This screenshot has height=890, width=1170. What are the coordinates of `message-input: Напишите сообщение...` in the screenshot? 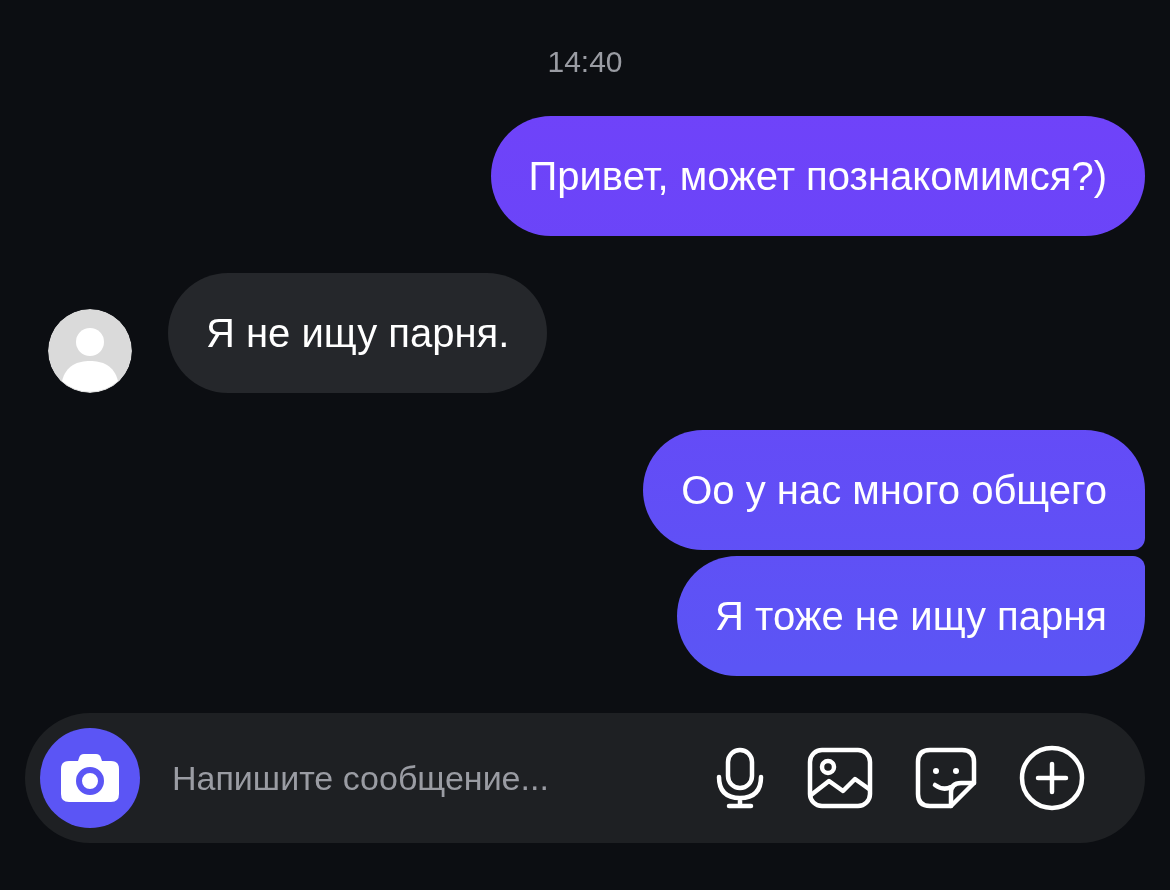 It's located at (421, 778).